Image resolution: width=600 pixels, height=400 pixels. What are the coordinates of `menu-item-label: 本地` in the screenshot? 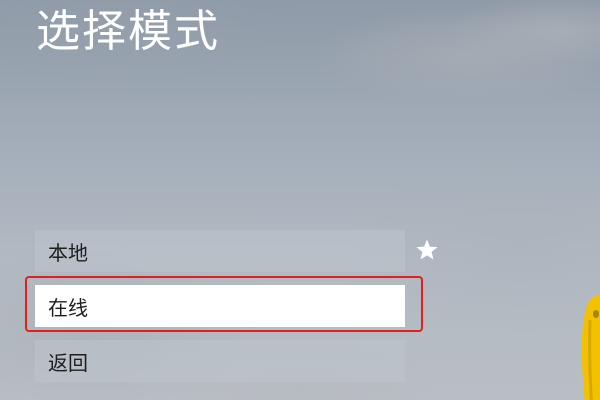 It's located at (68, 252).